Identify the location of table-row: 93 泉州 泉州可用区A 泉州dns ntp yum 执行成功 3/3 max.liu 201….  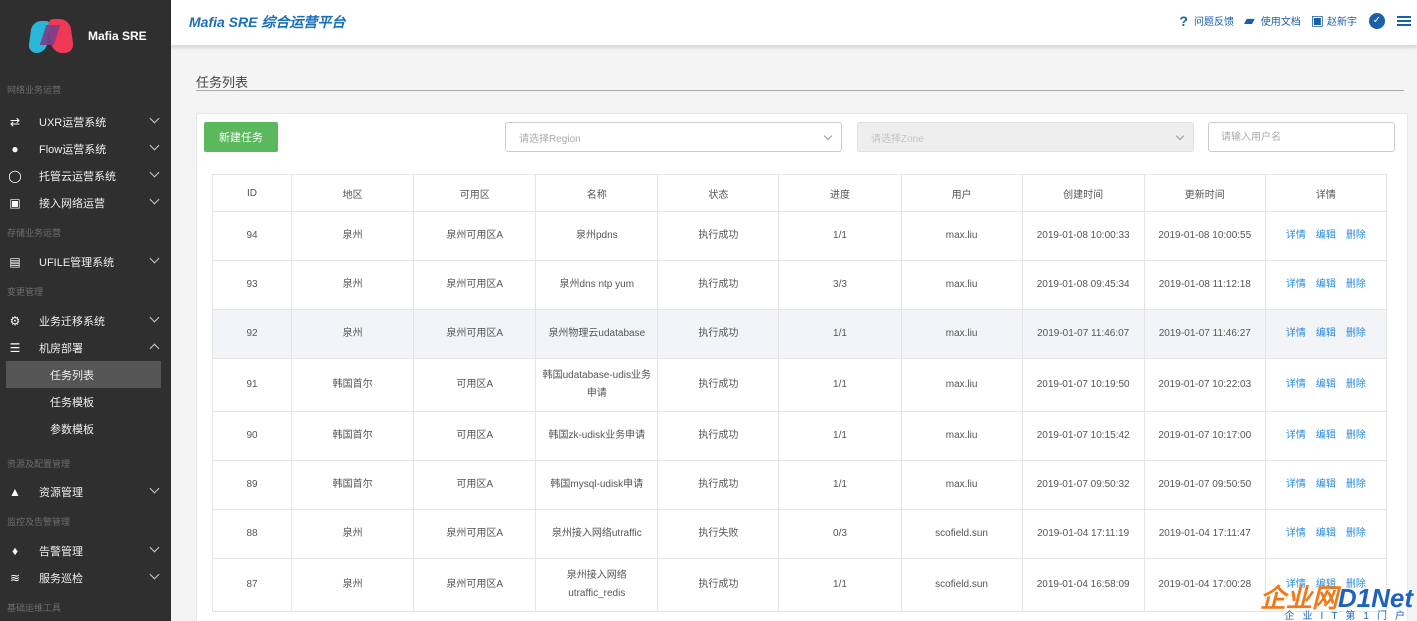
(799, 285).